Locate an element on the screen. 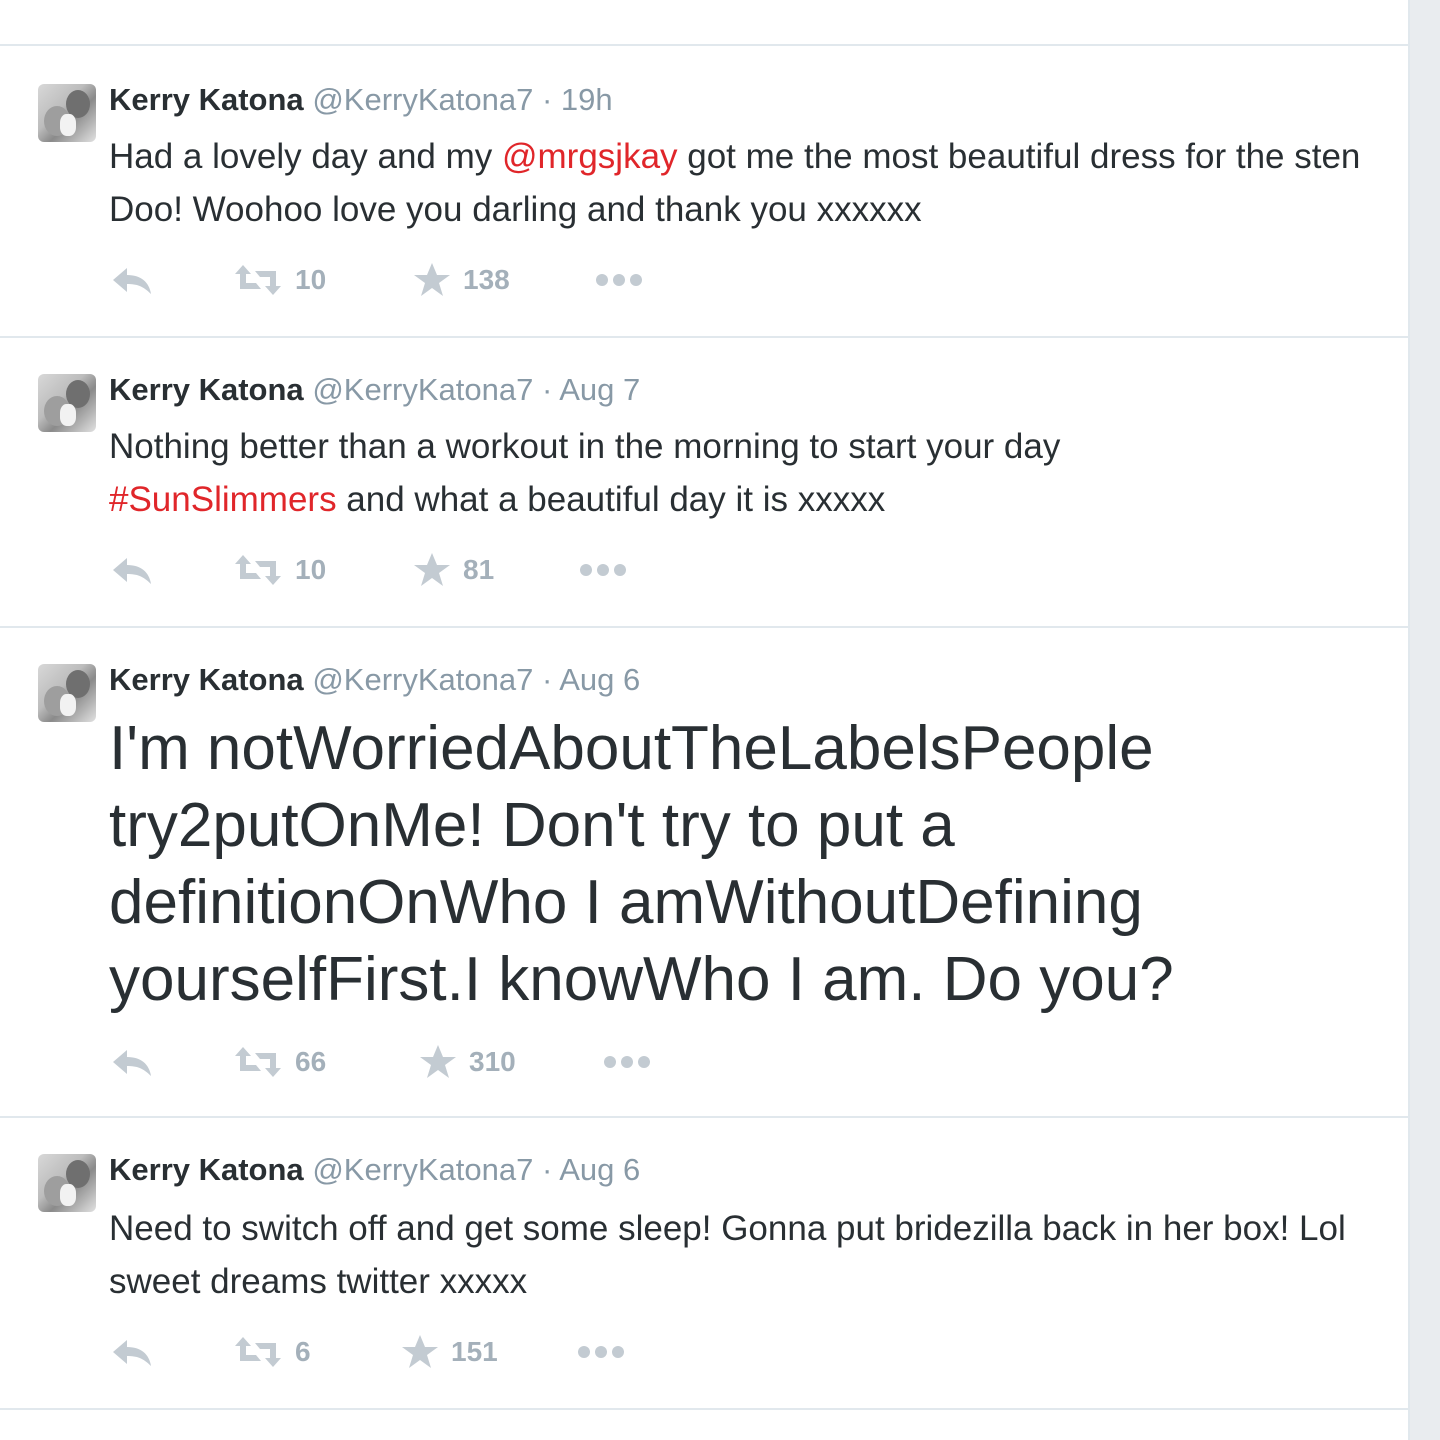 The width and height of the screenshot is (1440, 1440). hashtag-link: #SunSlimmers is located at coordinates (223, 499).